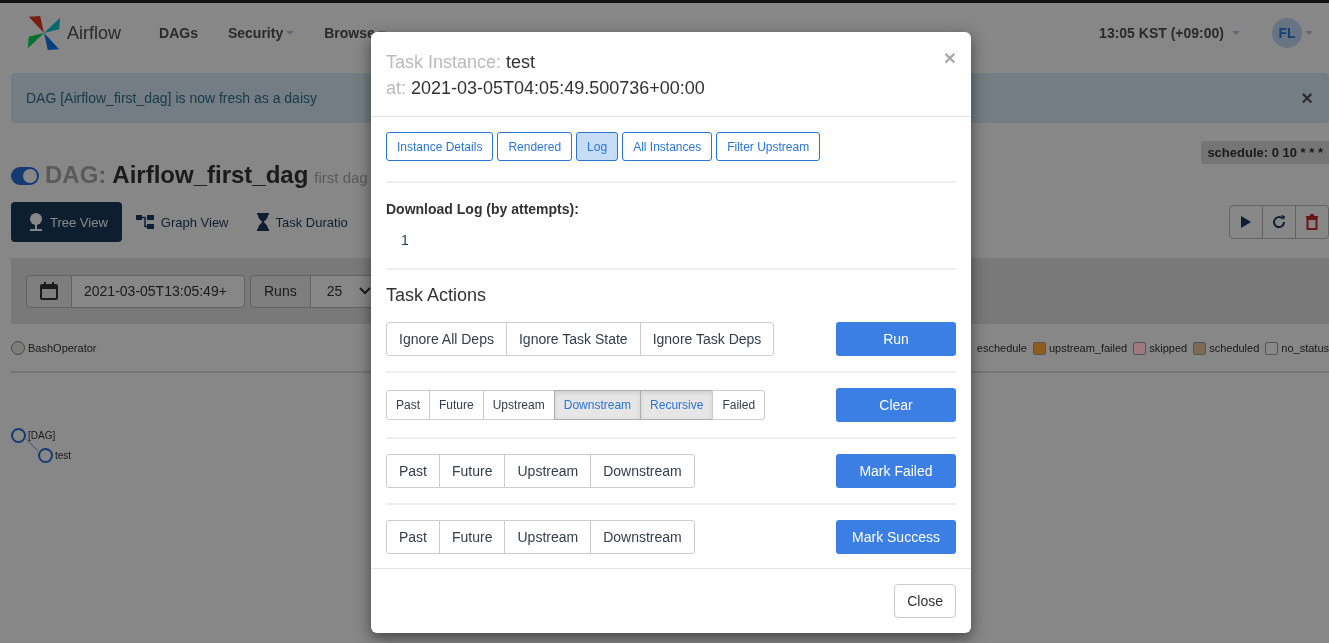 The width and height of the screenshot is (1329, 643). What do you see at coordinates (1088, 348) in the screenshot?
I see `status-label: upstream_failed` at bounding box center [1088, 348].